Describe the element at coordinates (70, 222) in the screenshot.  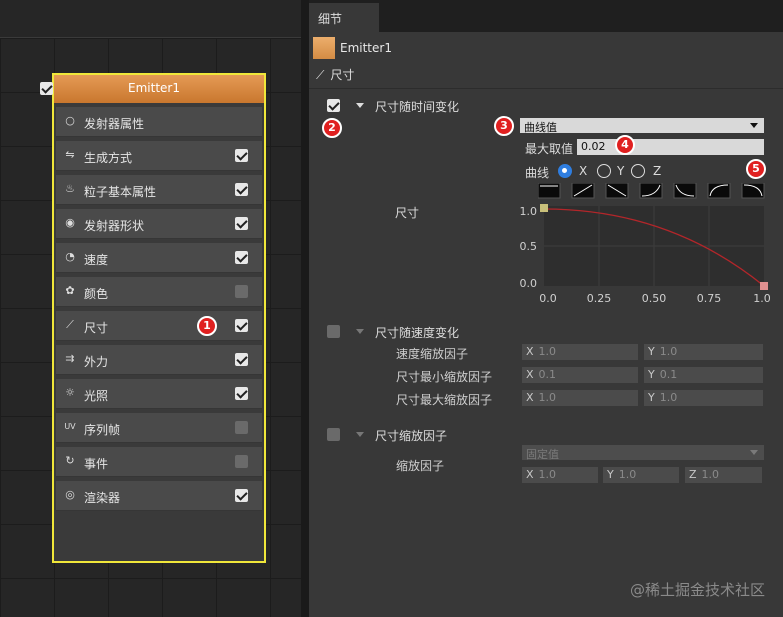
I see `location-pin-icon: ◉` at that location.